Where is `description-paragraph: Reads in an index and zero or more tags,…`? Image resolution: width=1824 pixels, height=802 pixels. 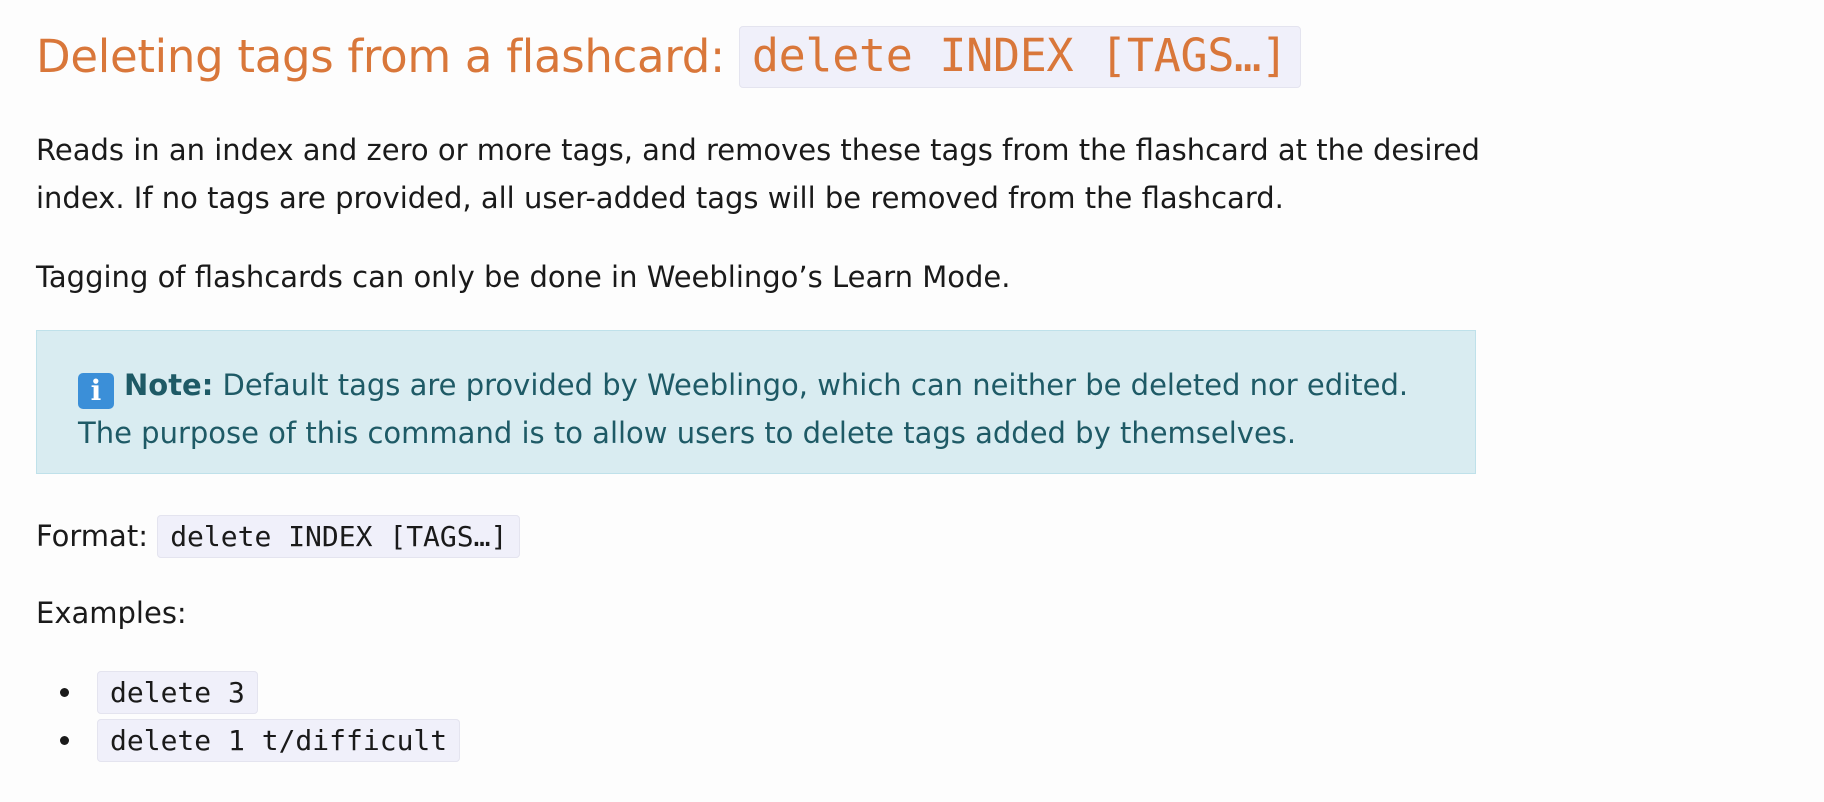
description-paragraph: Reads in an index and zero or more tags,… is located at coordinates (758, 174).